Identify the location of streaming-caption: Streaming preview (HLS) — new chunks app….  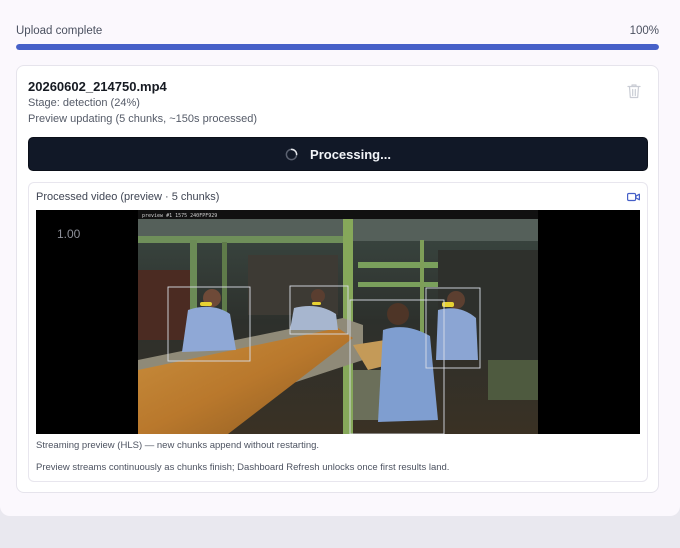
(178, 445).